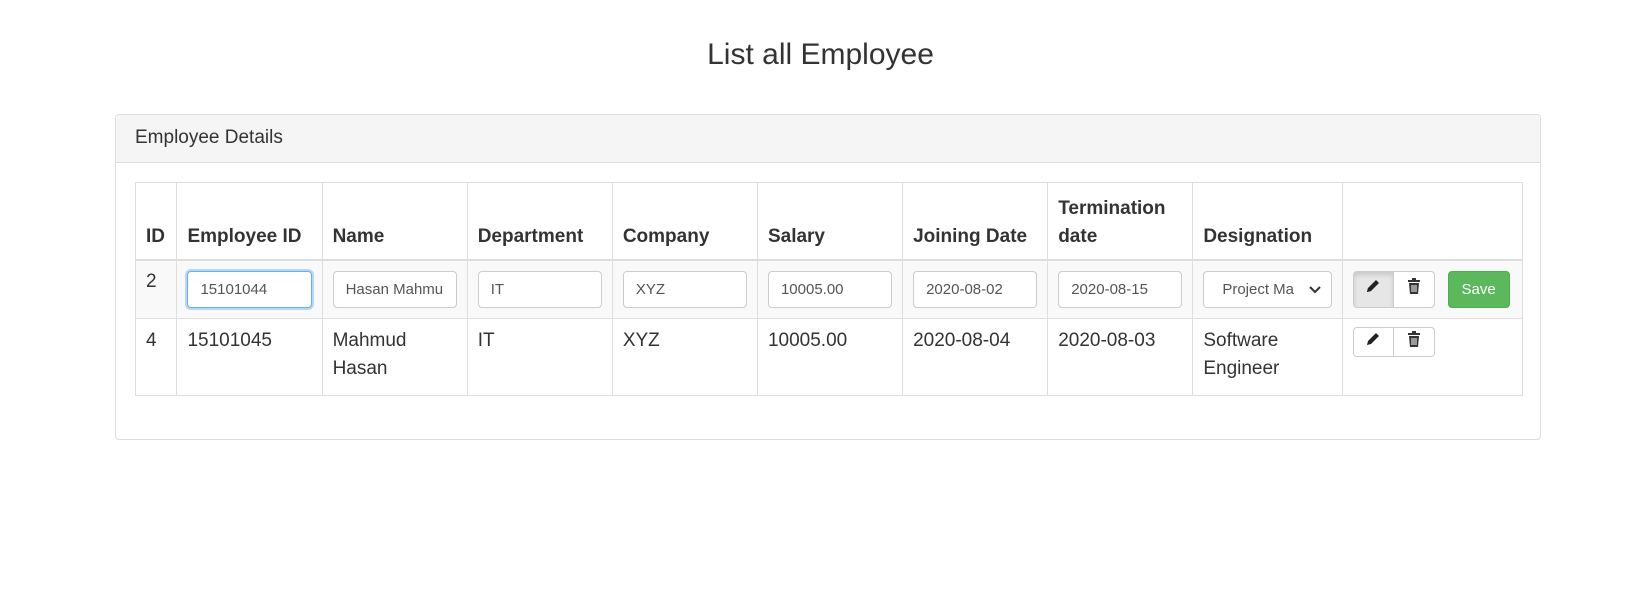 This screenshot has height=600, width=1641. Describe the element at coordinates (1120, 357) in the screenshot. I see `cell-termination-date: 2020-08-03` at that location.